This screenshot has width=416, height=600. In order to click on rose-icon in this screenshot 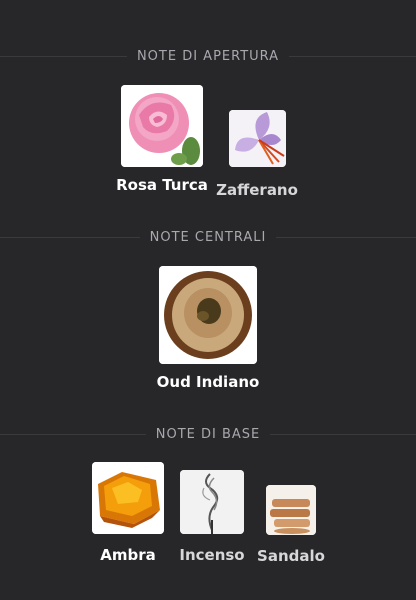, I will do `click(162, 126)`.